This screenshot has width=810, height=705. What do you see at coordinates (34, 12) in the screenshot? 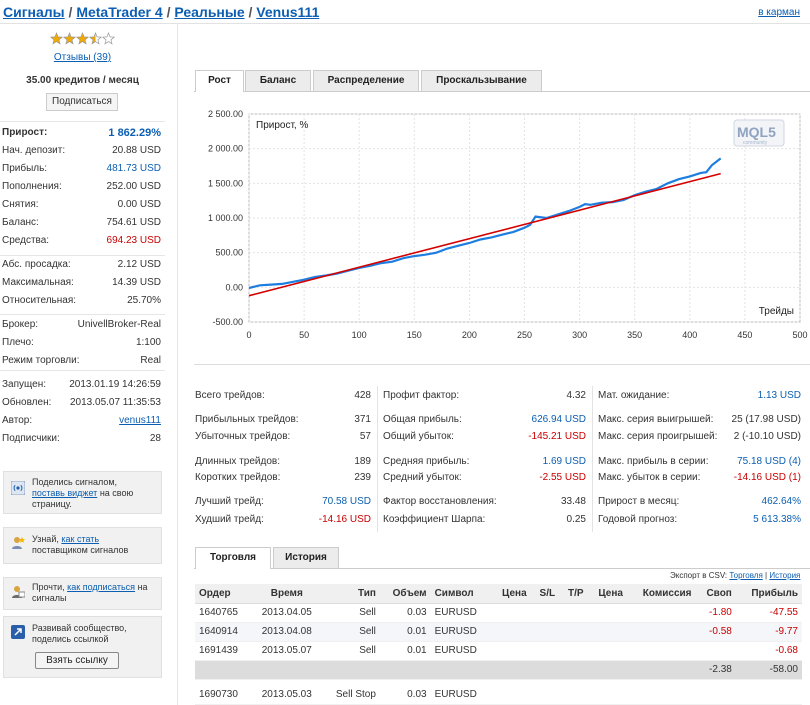
I see `breadcrumb-signals: Сигналы` at bounding box center [34, 12].